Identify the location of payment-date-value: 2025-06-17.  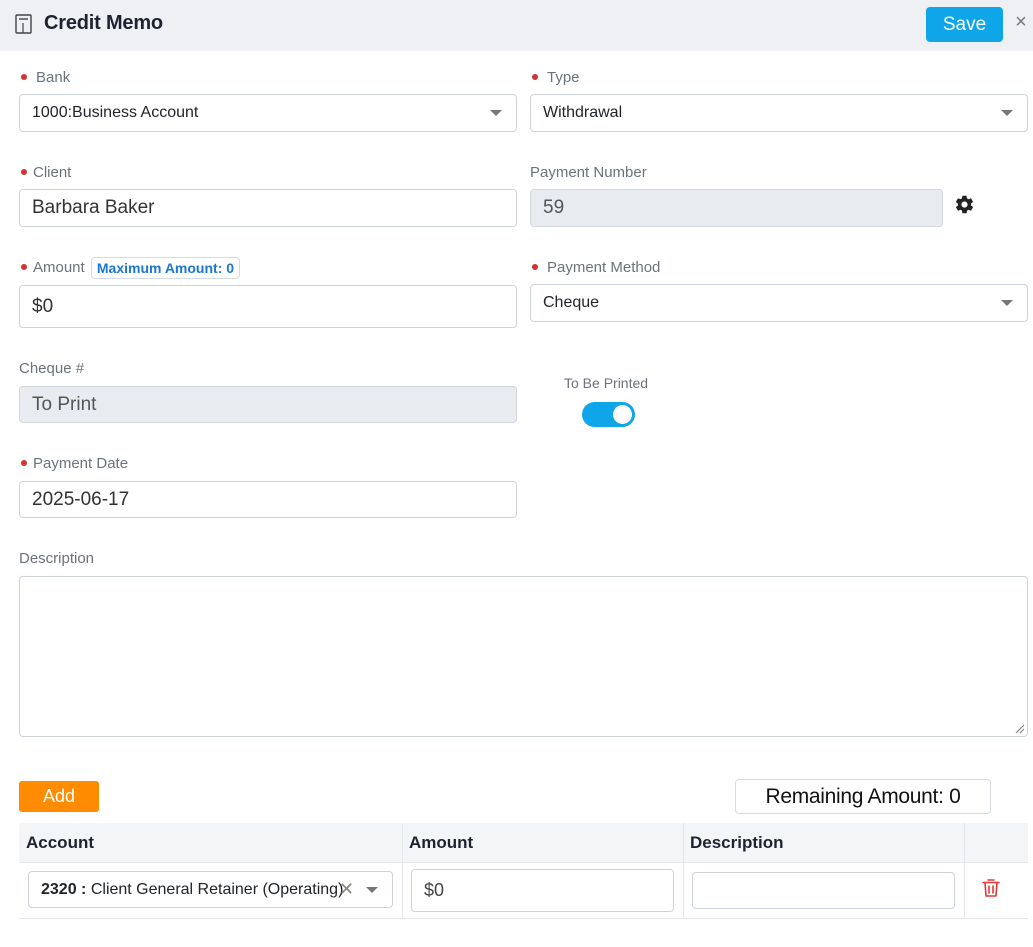
(81, 499).